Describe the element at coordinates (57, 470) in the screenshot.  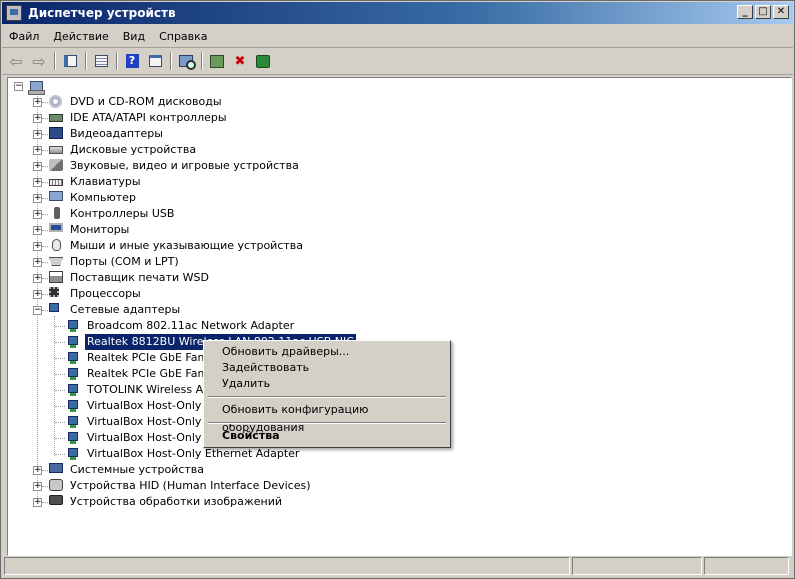
I see `system-device-icon` at that location.